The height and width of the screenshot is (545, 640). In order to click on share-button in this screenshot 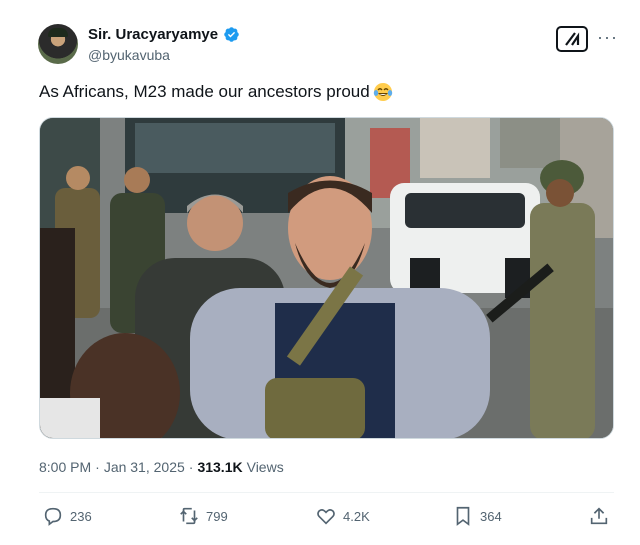, I will do `click(599, 516)`.